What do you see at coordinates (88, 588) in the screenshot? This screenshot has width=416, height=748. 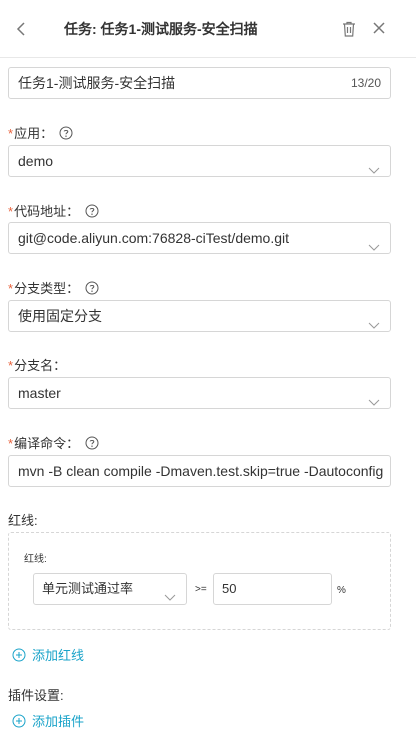 I see `redline-metric-value: 单元测试通过率` at bounding box center [88, 588].